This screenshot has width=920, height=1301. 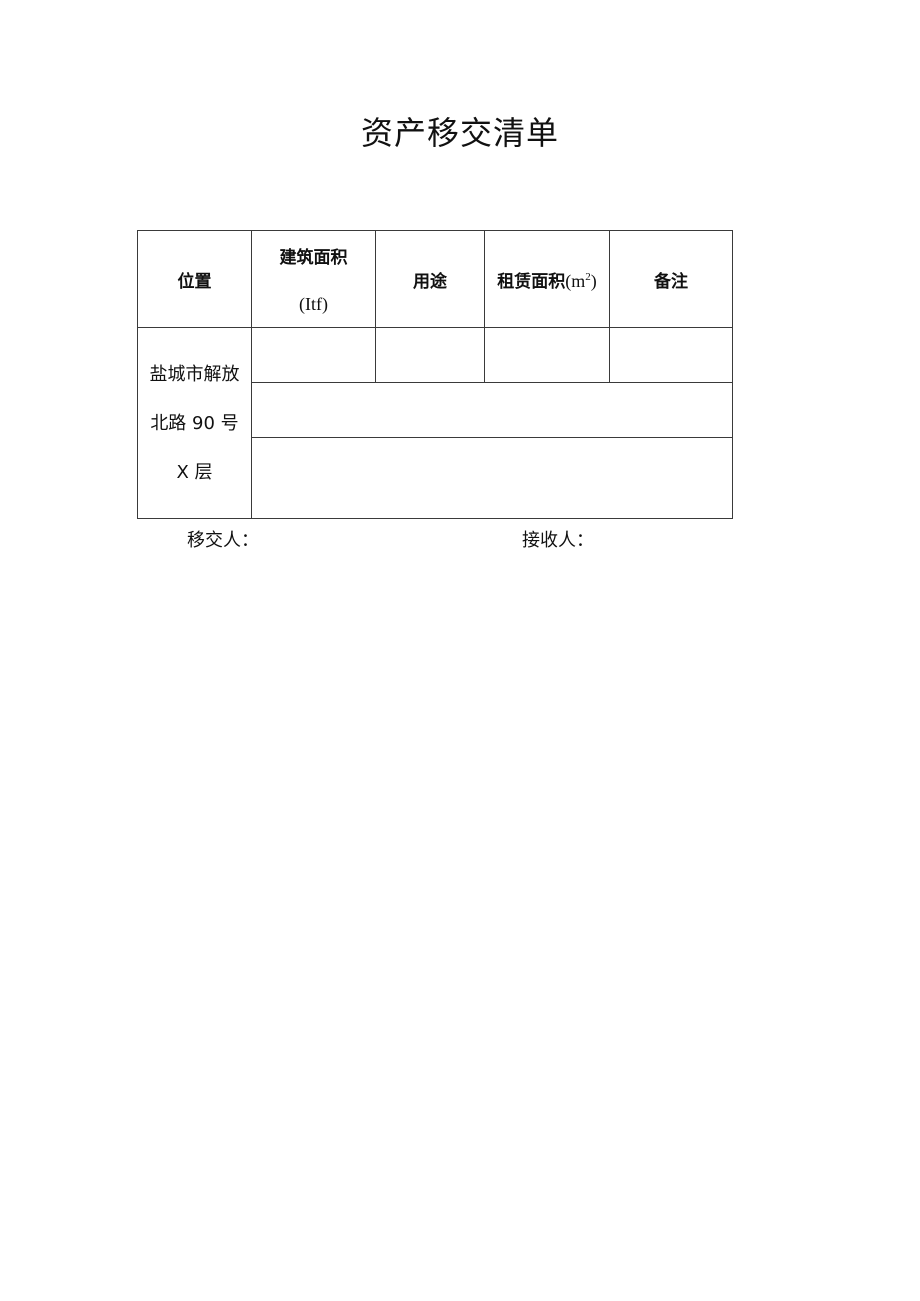 I want to click on location-line: 盐城市解放, so click(x=194, y=374).